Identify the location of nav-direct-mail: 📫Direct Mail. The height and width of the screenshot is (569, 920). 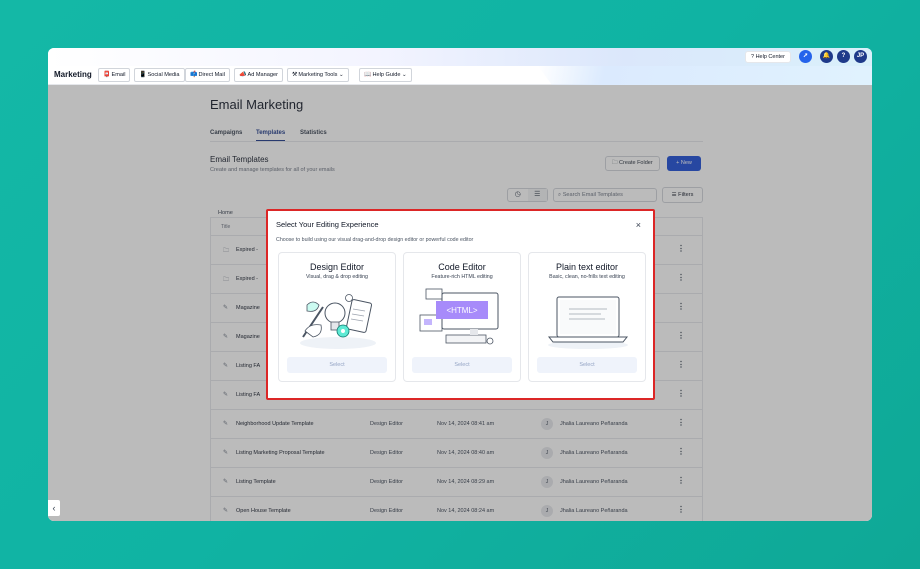
(207, 75).